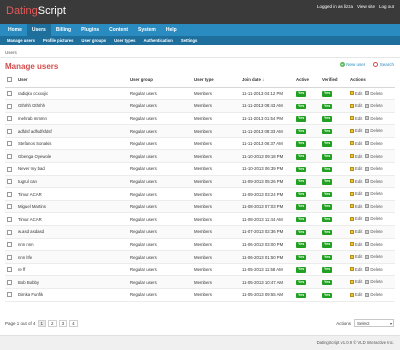 The width and height of the screenshot is (400, 350). Describe the element at coordinates (386, 6) in the screenshot. I see `logout-link: Log out` at that location.